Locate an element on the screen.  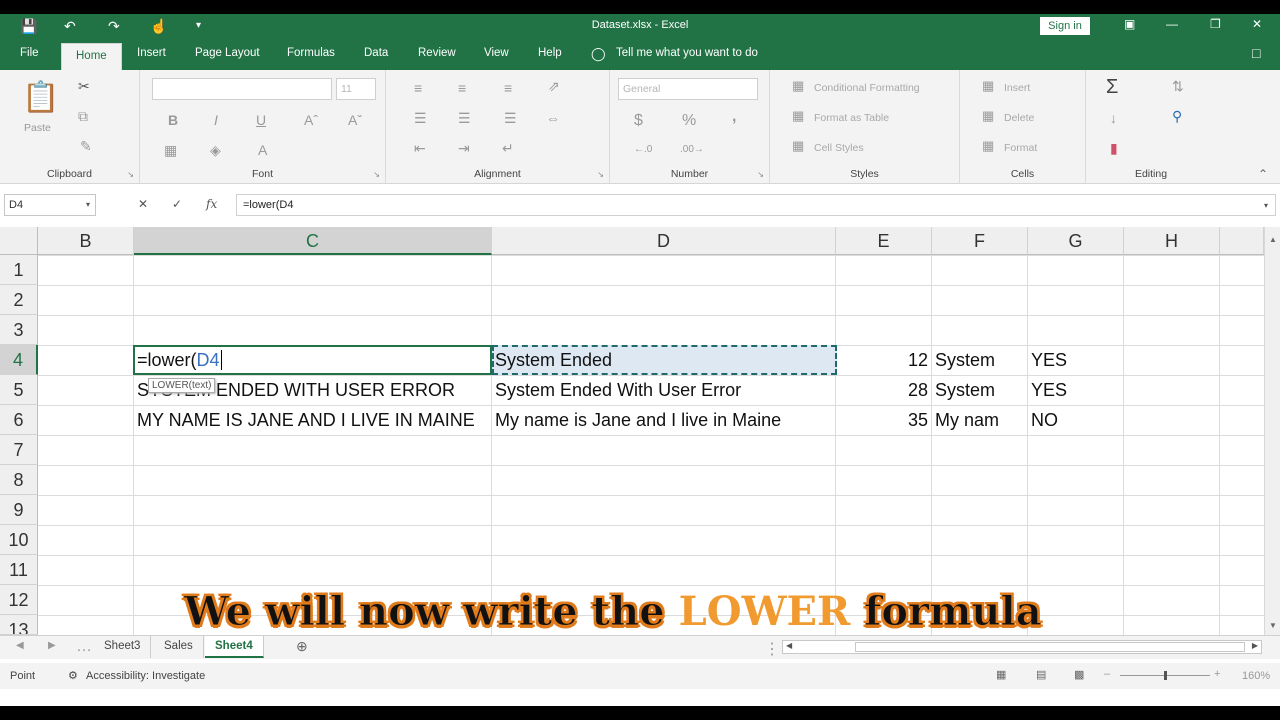
close-button: ✕ is located at coordinates (1257, 24).